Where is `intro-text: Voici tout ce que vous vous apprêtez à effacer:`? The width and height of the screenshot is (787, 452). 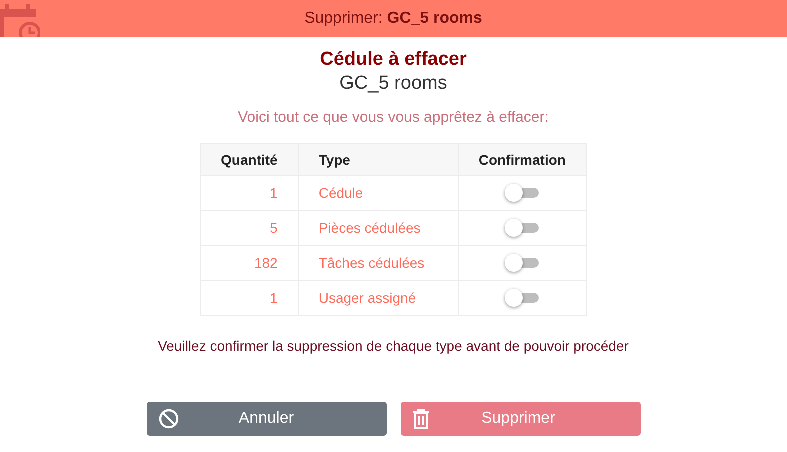 intro-text: Voici tout ce que vous vous apprêtez à effacer: is located at coordinates (393, 117).